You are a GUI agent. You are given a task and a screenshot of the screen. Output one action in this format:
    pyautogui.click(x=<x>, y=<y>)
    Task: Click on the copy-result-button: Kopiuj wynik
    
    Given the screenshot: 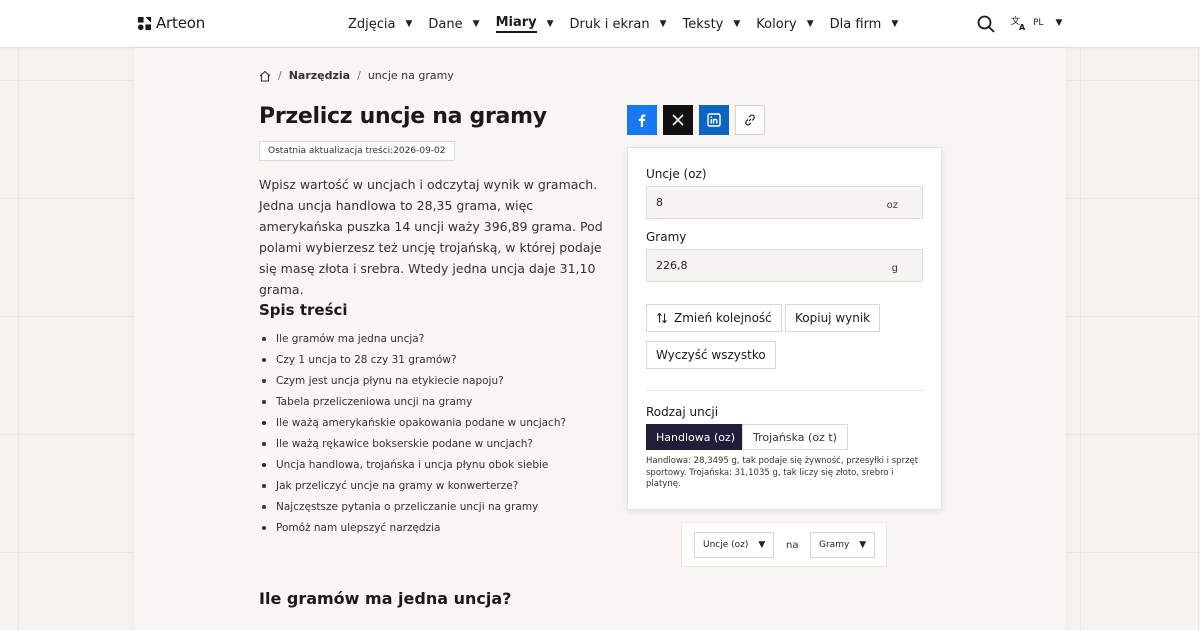 What is the action you would take?
    pyautogui.click(x=833, y=318)
    